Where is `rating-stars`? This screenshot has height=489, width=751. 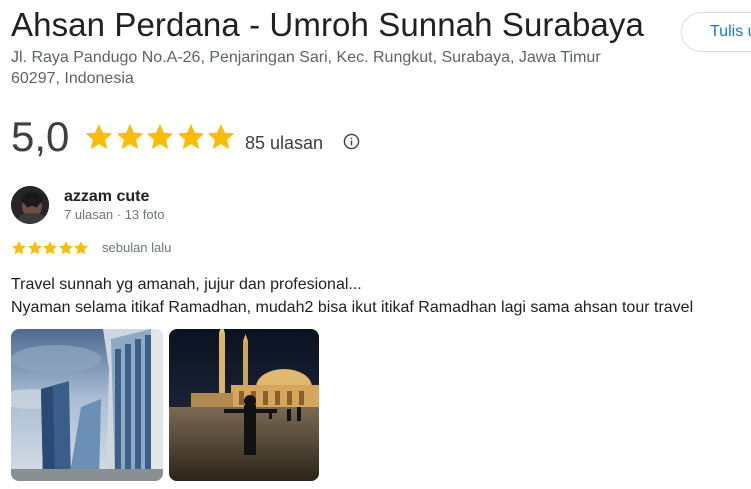
rating-stars is located at coordinates (160, 137).